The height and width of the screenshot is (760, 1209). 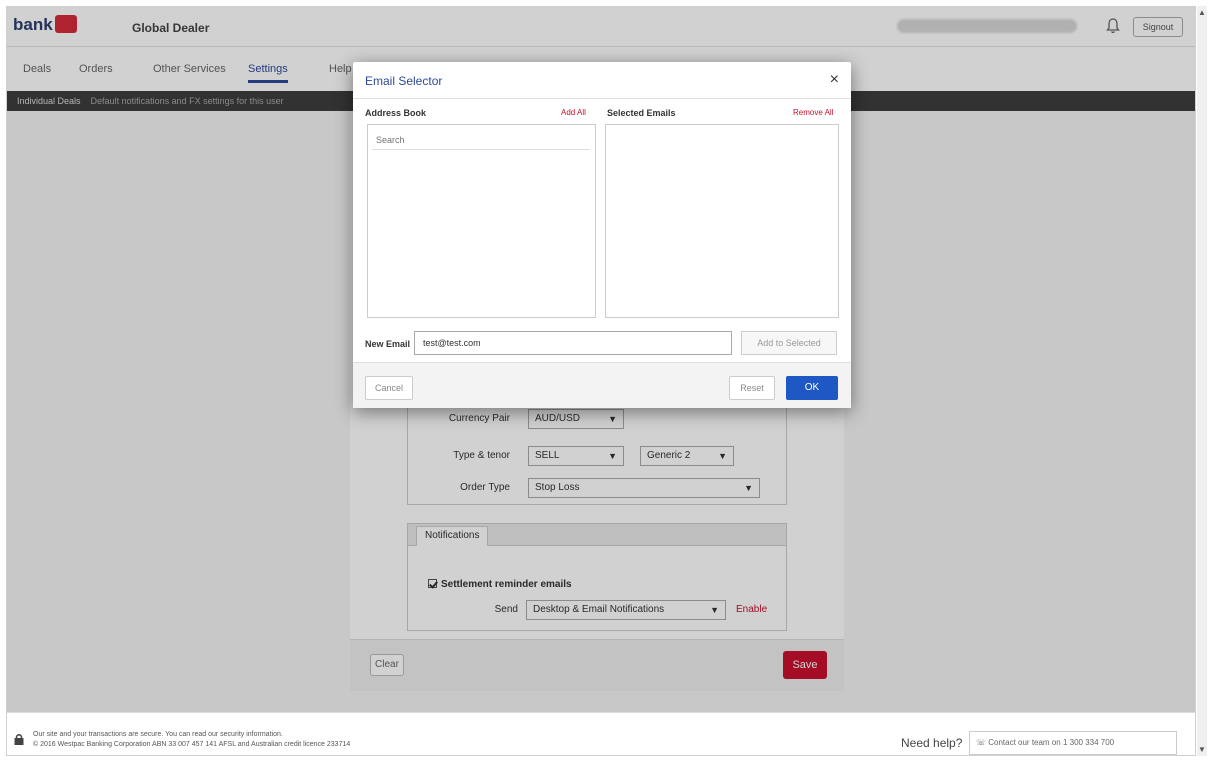 What do you see at coordinates (388, 344) in the screenshot?
I see `new-email-label: New Email` at bounding box center [388, 344].